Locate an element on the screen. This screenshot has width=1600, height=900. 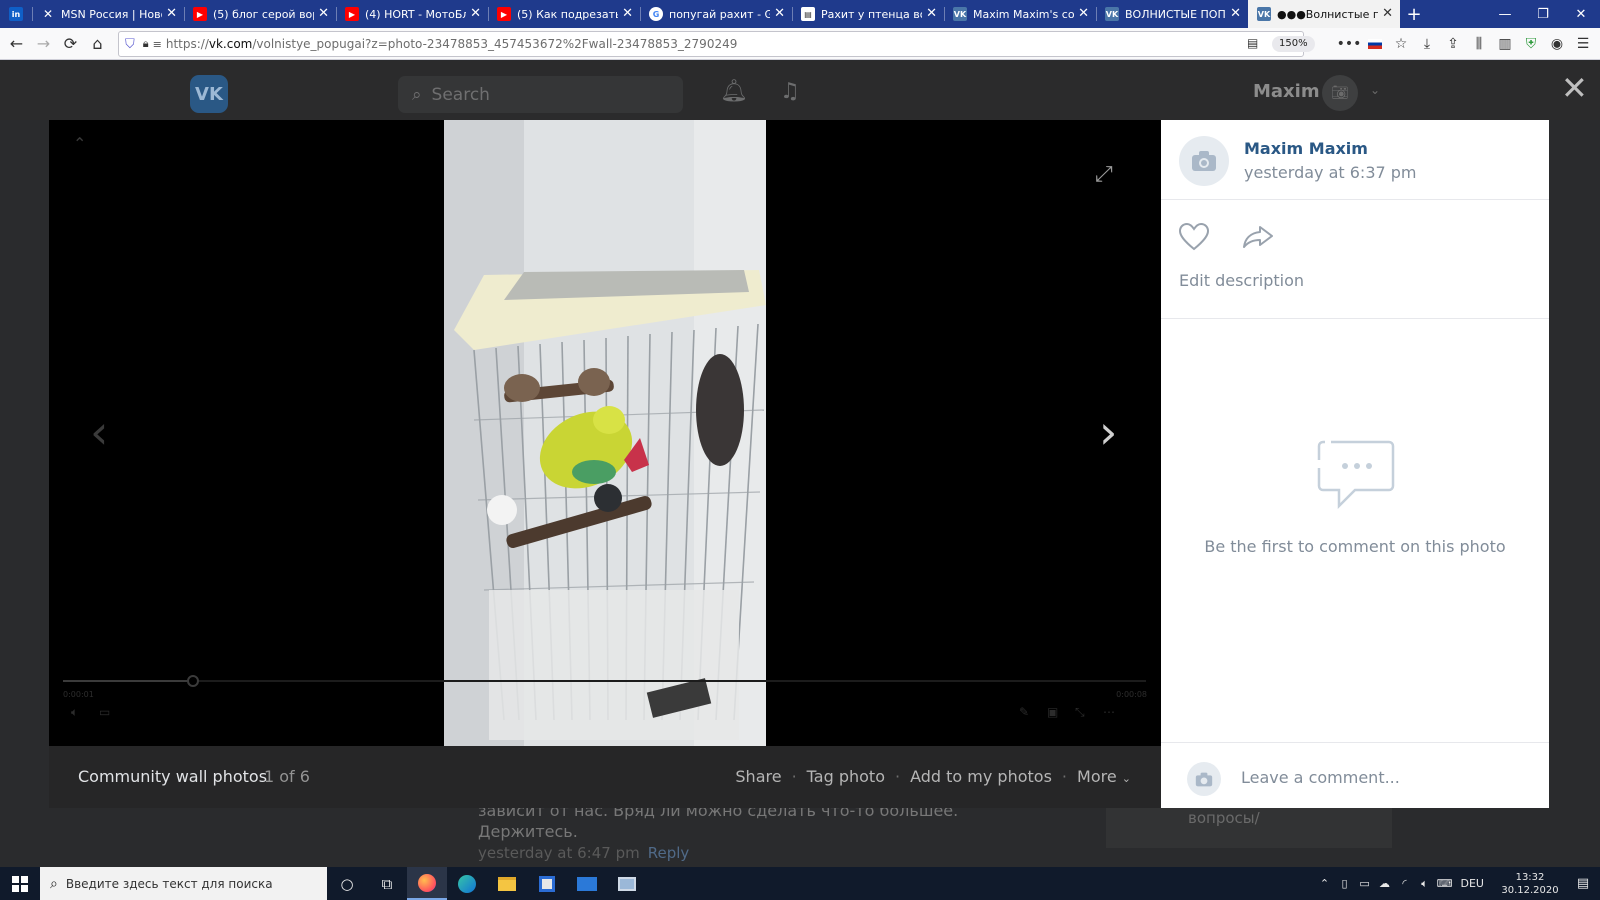
tab-vk-2: VK ВОЛНИСТЫЕ ПОПУГА ✕ is located at coordinates (1172, 14).